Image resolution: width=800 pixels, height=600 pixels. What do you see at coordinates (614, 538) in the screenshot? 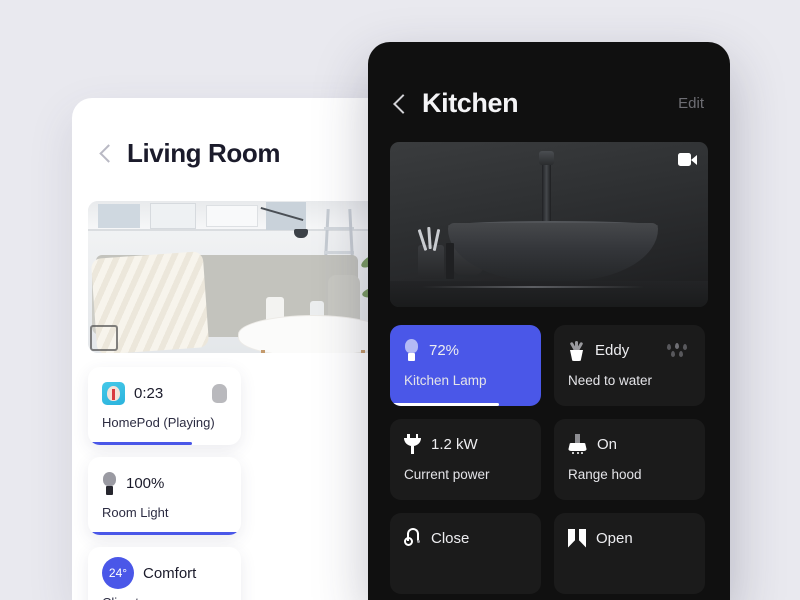
I see `card-value: Open` at bounding box center [614, 538].